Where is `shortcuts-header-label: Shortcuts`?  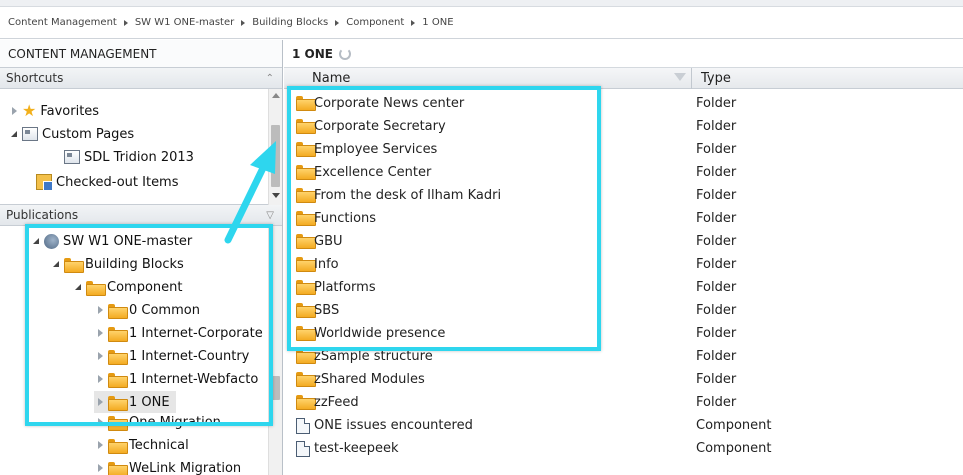
shortcuts-header-label: Shortcuts is located at coordinates (35, 78).